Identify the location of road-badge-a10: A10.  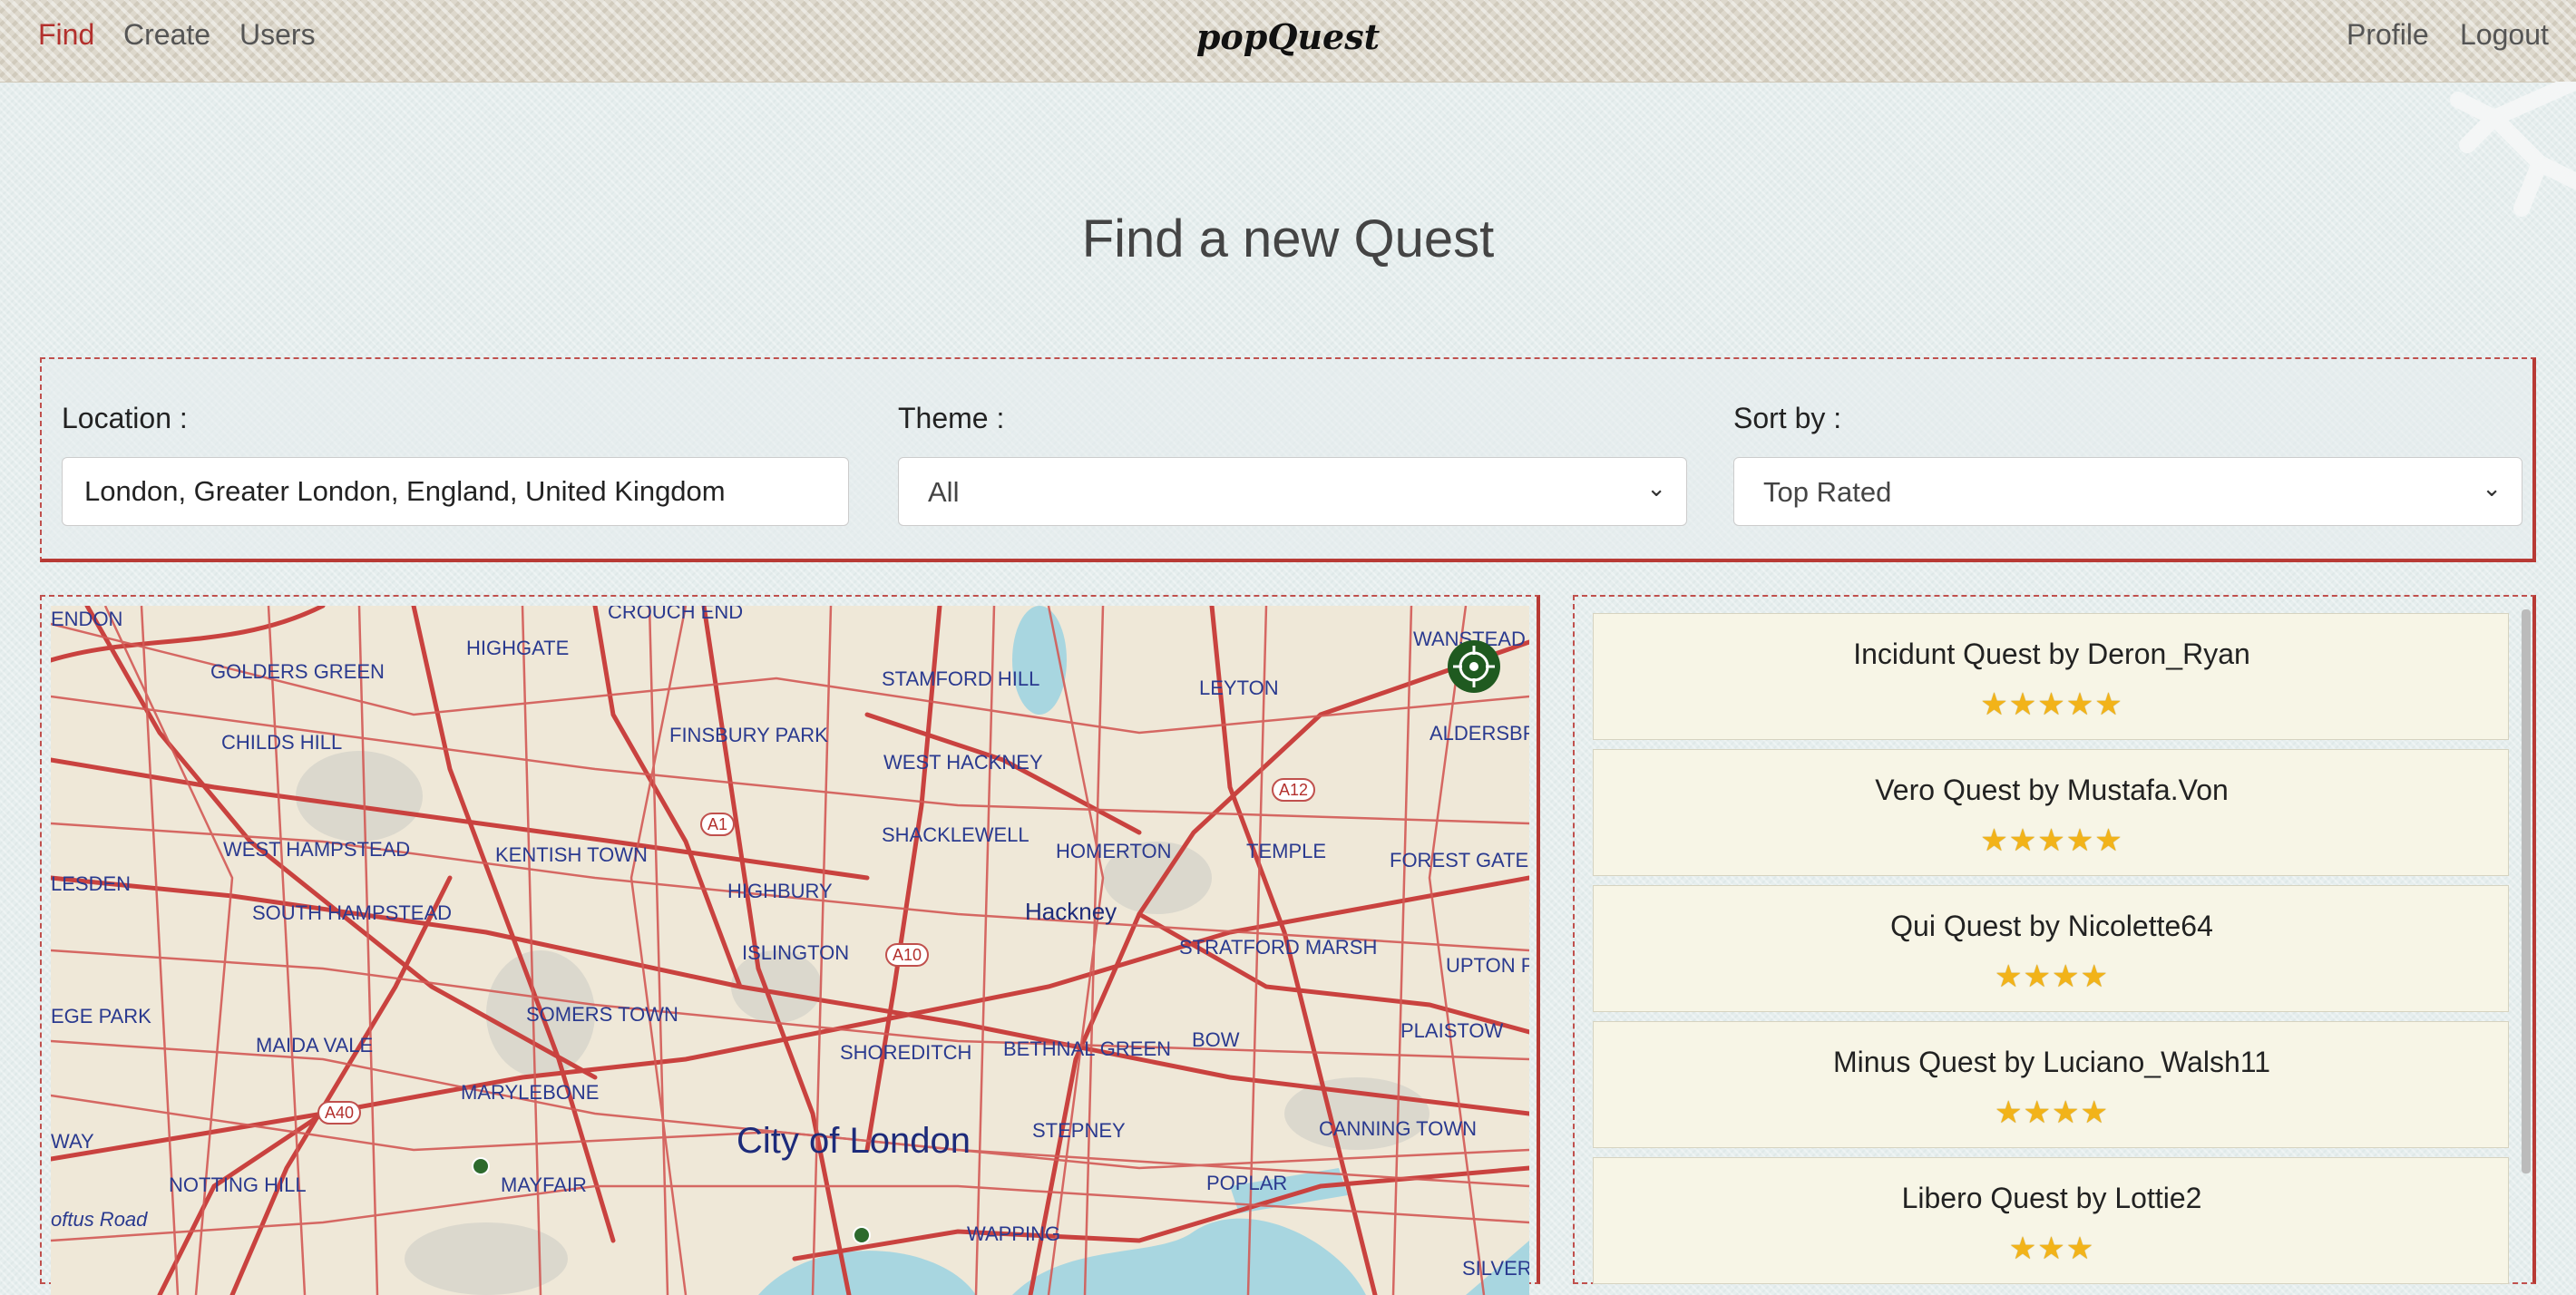
(907, 955).